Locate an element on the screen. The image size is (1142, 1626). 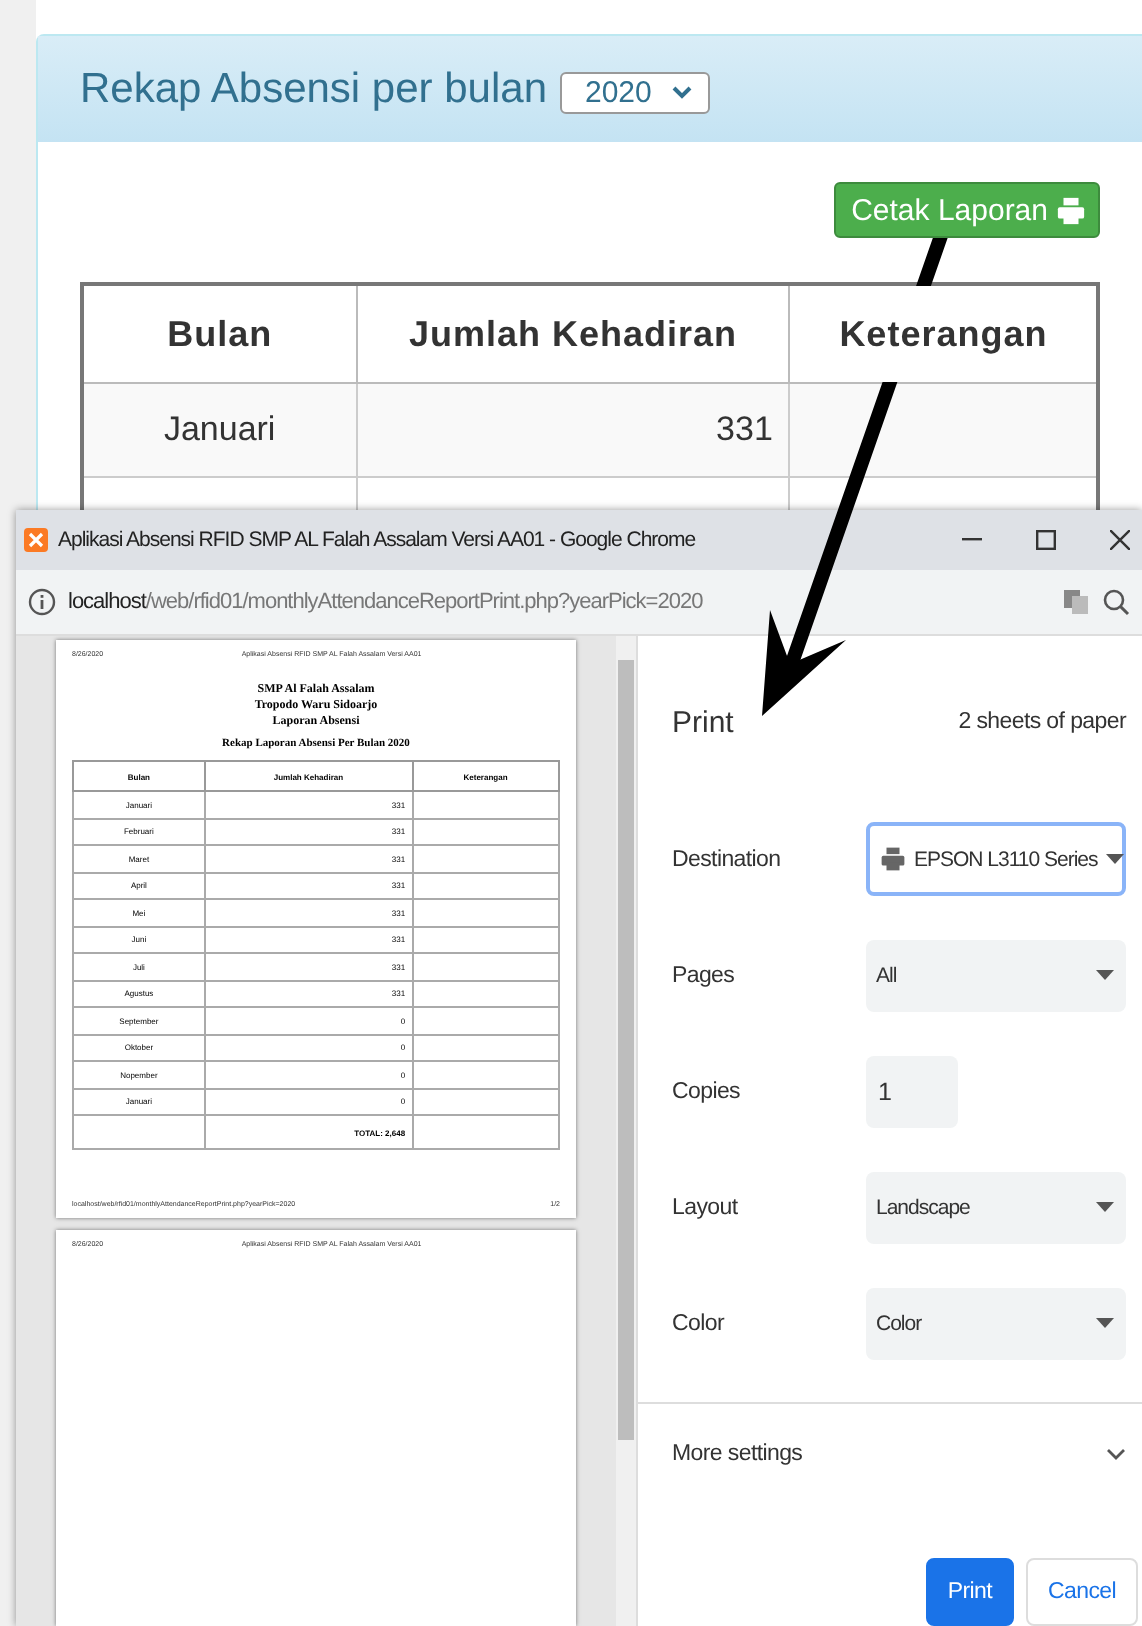
address-bar: localhost/web/rfid01/monthlyAttendanceReportPrint.php?yearPick=2020 is located at coordinates (579, 603).